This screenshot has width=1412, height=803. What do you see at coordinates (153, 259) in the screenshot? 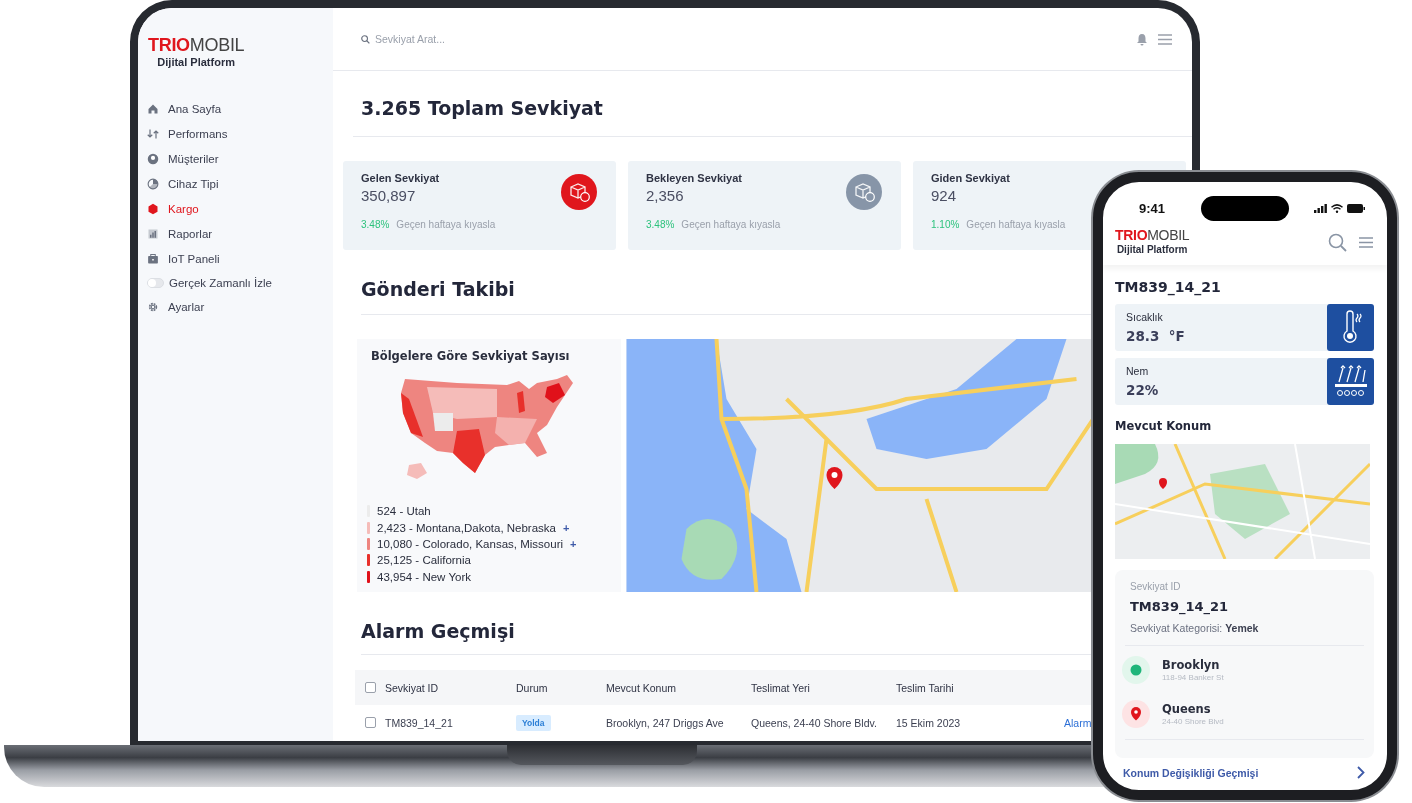
I see `case-icon` at bounding box center [153, 259].